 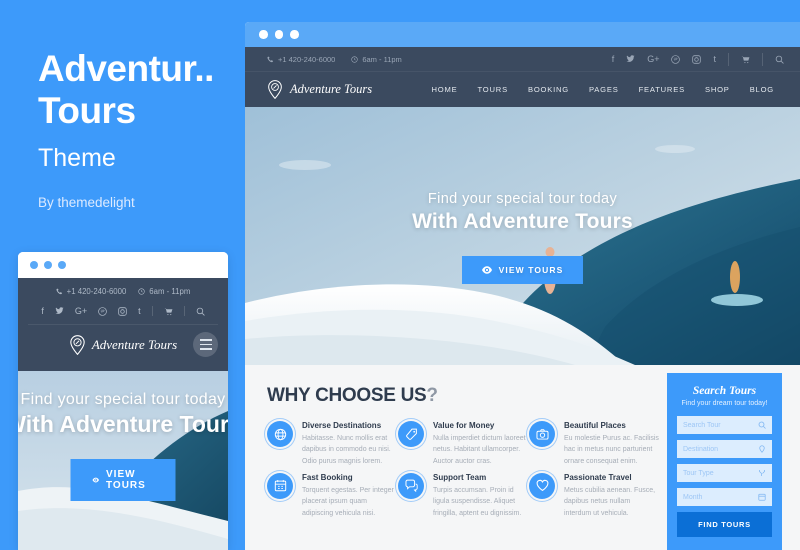 I want to click on destination-placeholder: Destination, so click(x=701, y=449).